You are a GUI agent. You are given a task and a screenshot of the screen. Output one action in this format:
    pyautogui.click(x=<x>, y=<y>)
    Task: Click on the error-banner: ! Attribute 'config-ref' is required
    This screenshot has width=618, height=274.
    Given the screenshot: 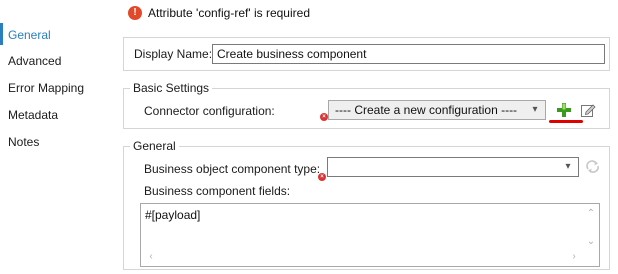 What is the action you would take?
    pyautogui.click(x=219, y=13)
    